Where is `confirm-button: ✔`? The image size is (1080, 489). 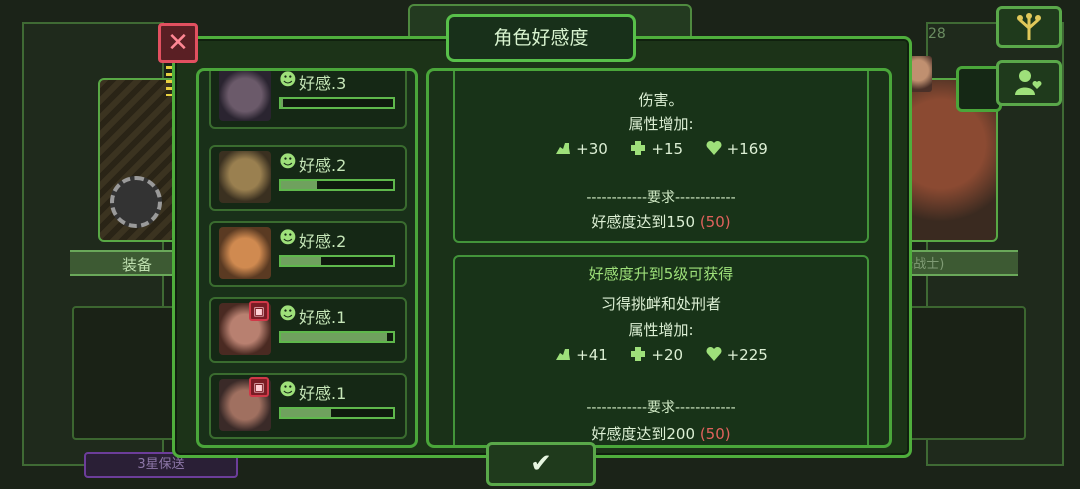
confirm-button: ✔ is located at coordinates (541, 464).